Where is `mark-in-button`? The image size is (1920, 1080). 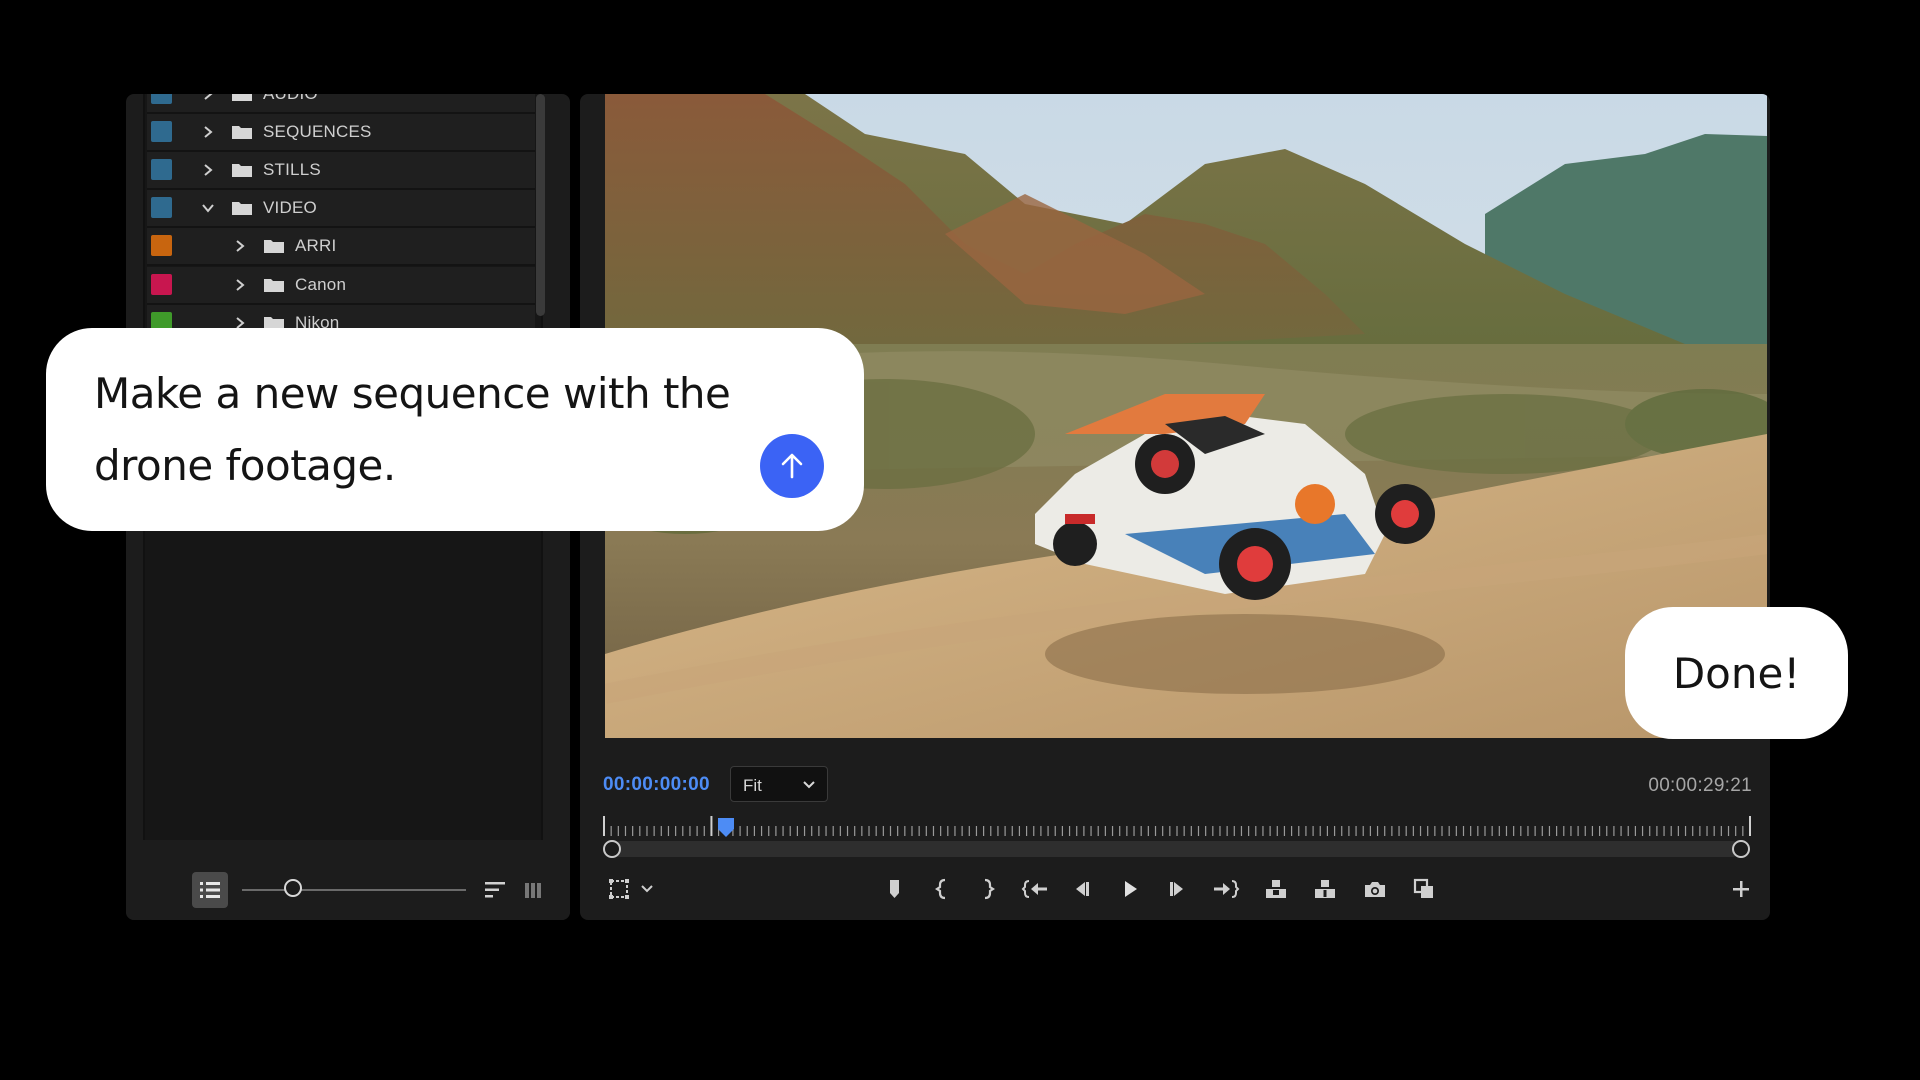 mark-in-button is located at coordinates (942, 889).